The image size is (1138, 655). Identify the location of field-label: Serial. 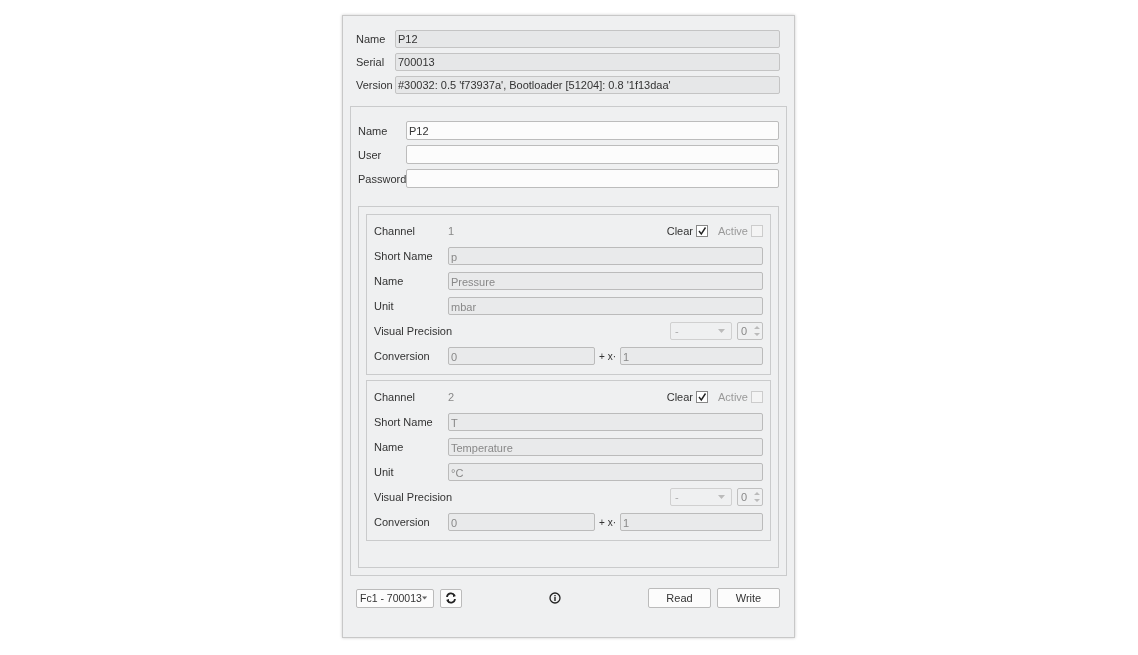
(371, 62).